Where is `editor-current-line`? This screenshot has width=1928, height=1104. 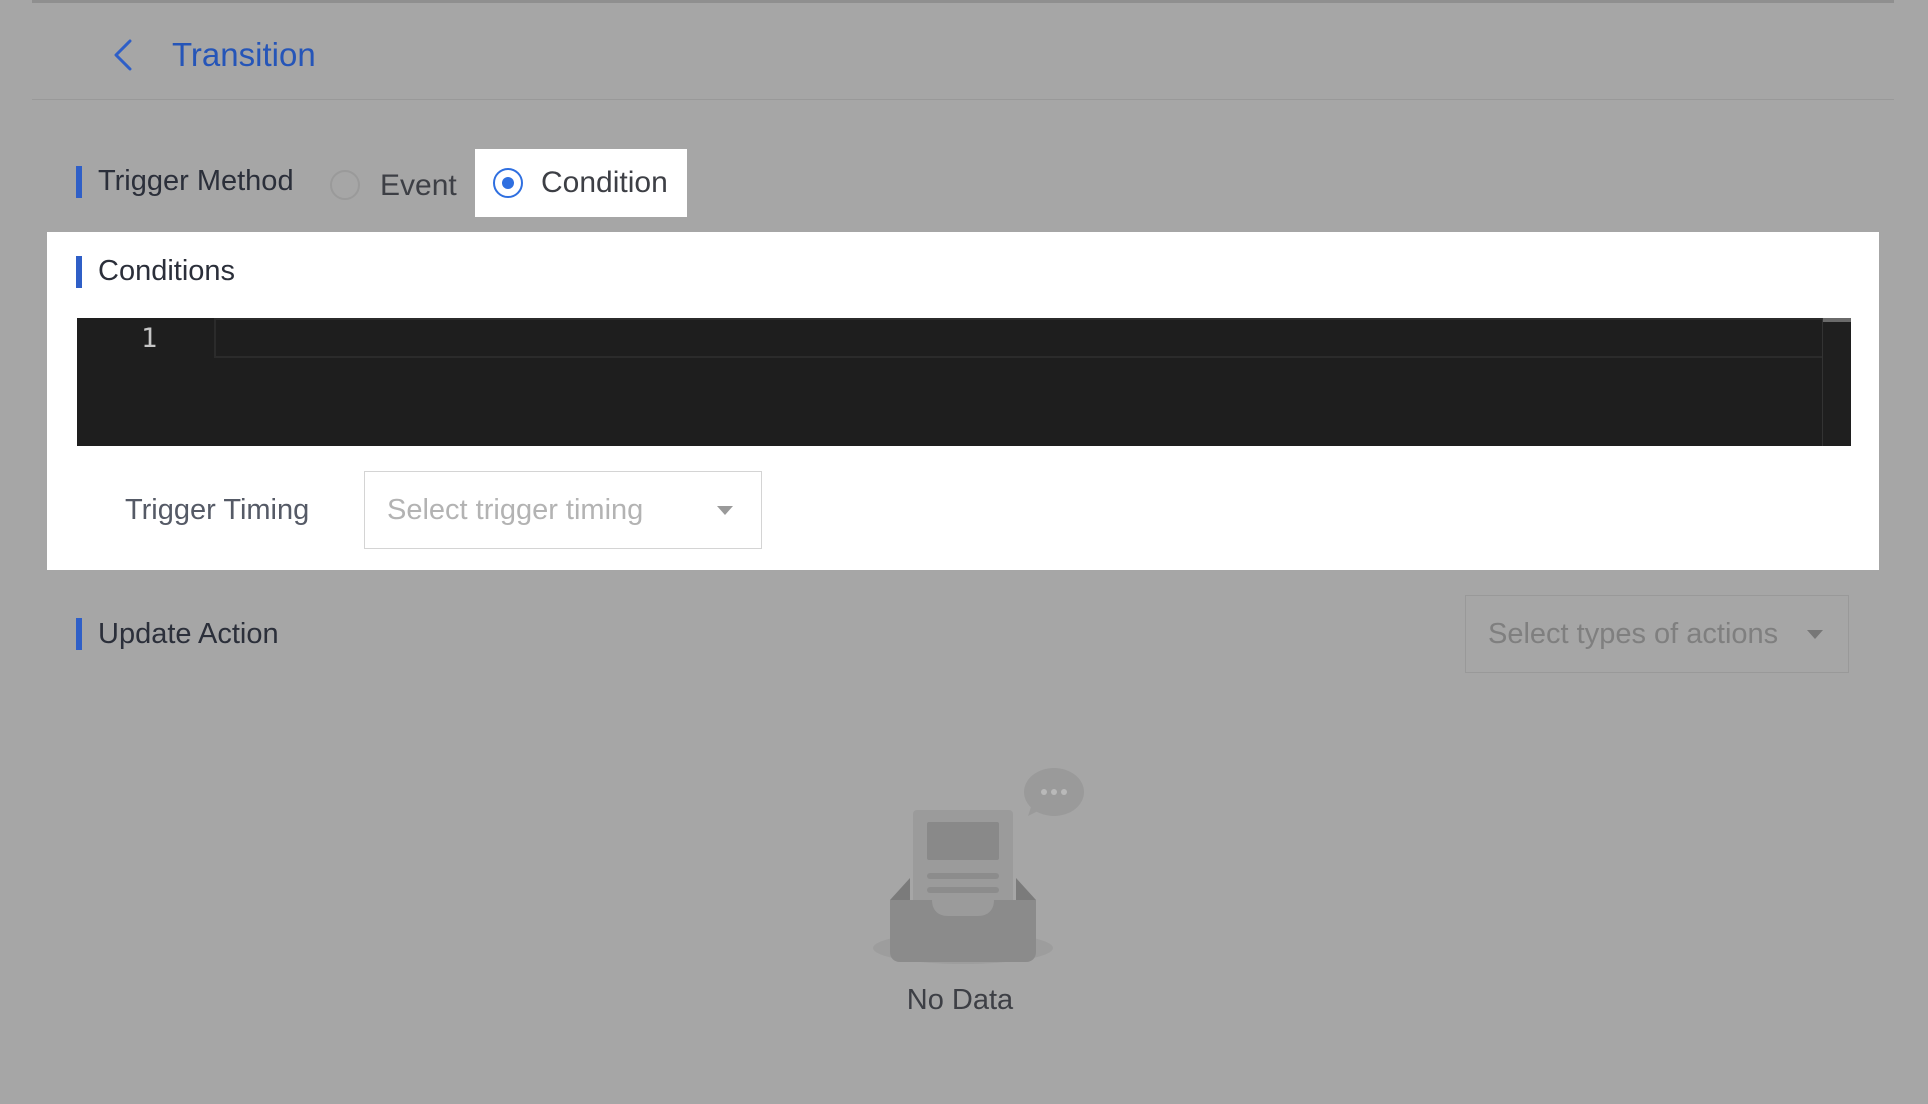
editor-current-line is located at coordinates (1032, 338).